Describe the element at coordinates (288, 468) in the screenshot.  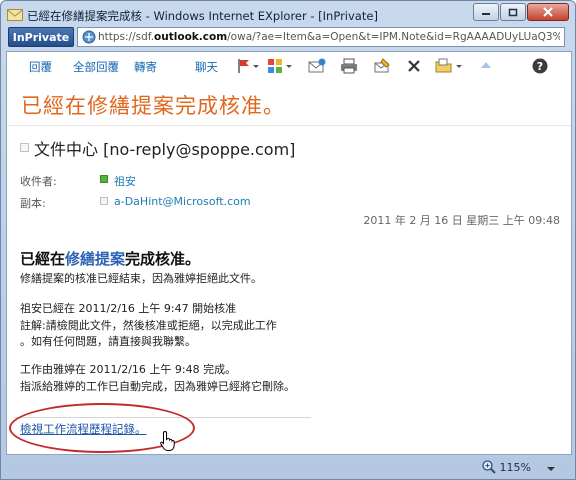
I see `status-bar: 115%` at that location.